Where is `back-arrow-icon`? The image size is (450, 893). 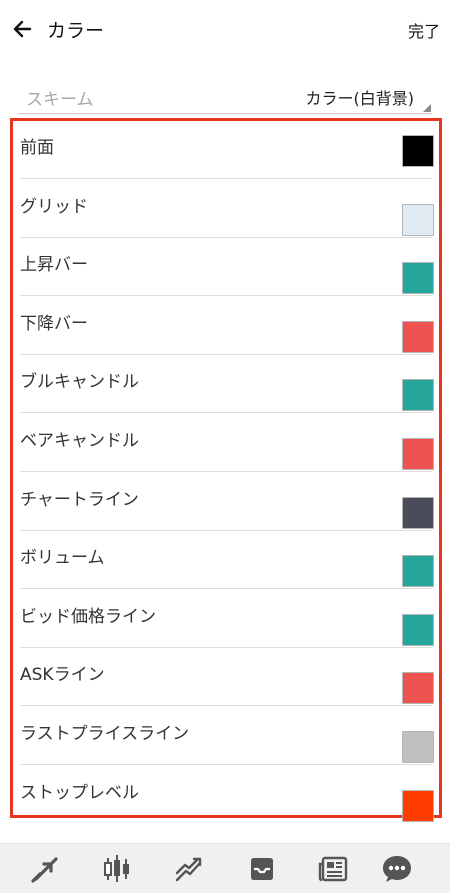 back-arrow-icon is located at coordinates (25, 29).